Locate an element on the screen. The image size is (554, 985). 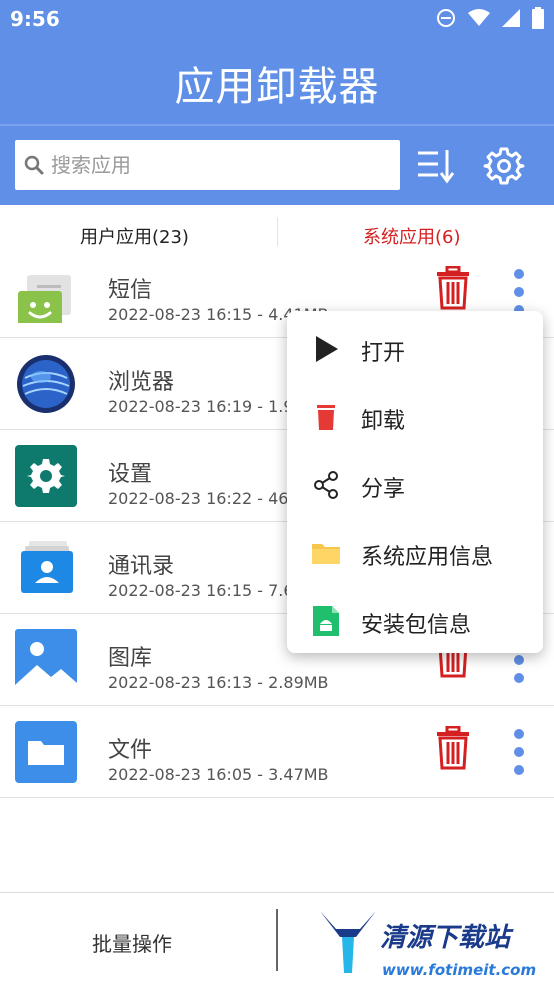
menu-item-system-app-info: 系统应用信息 is located at coordinates (415, 552).